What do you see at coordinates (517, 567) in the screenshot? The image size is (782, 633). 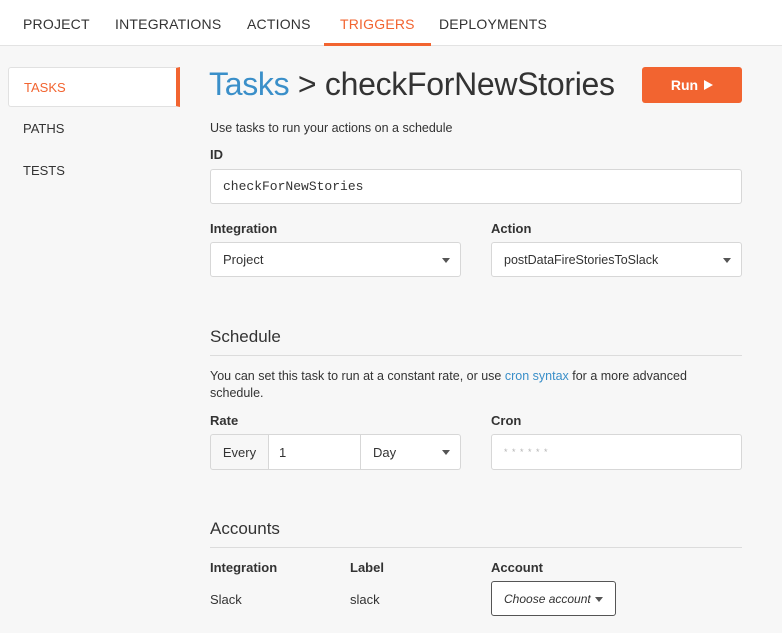 I see `accounts-col-account: Account` at bounding box center [517, 567].